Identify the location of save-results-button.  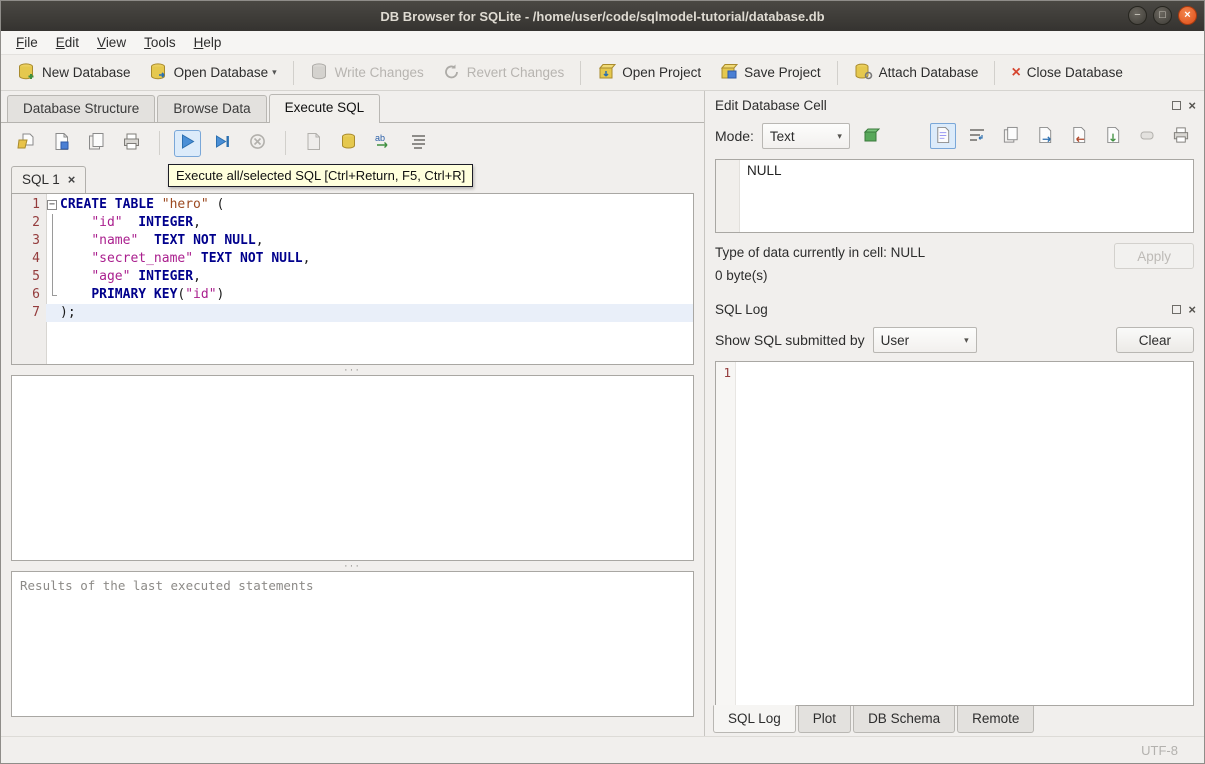
(348, 143).